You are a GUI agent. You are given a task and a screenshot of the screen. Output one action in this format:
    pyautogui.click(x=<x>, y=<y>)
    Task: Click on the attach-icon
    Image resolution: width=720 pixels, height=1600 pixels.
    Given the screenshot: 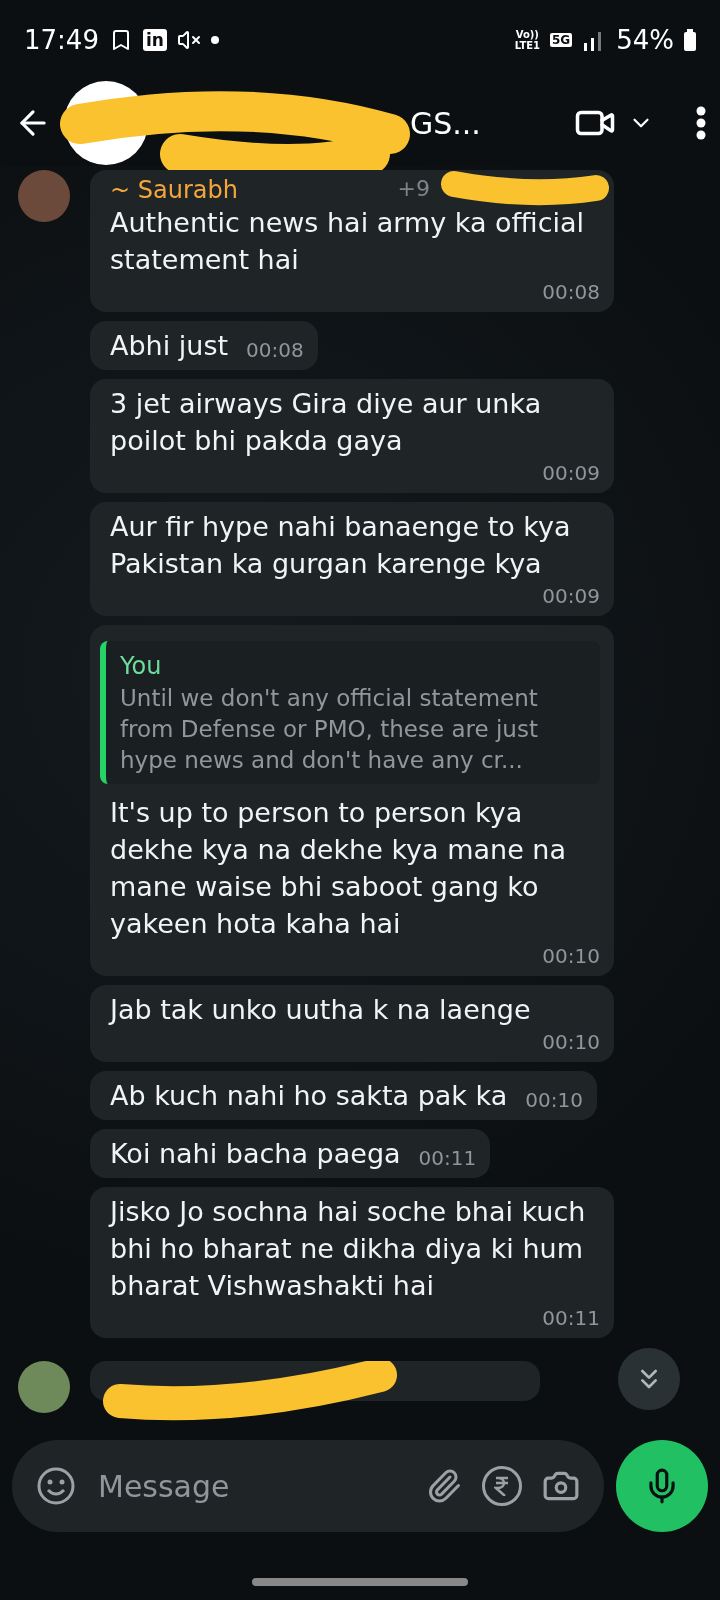 What is the action you would take?
    pyautogui.click(x=444, y=1486)
    